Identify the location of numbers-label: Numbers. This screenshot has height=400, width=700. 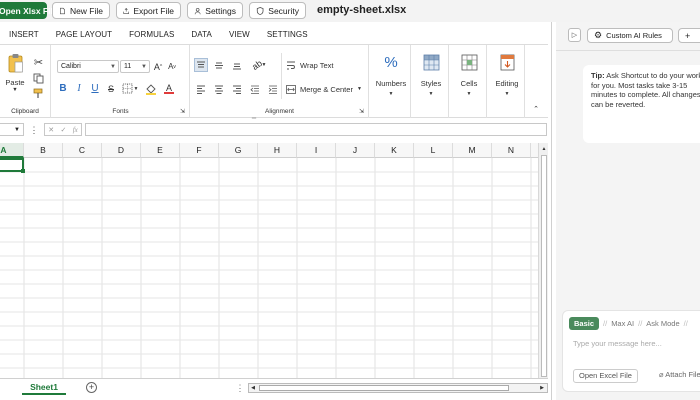
(391, 83).